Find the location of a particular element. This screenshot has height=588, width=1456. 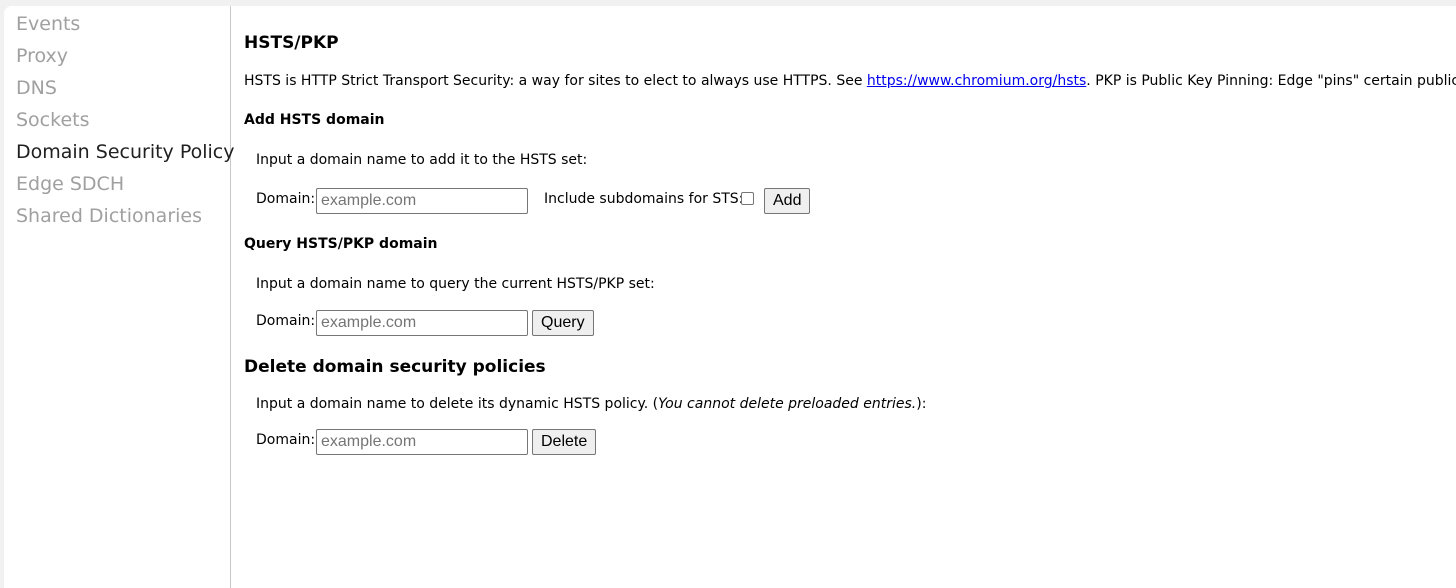

add-button: Add is located at coordinates (787, 201).